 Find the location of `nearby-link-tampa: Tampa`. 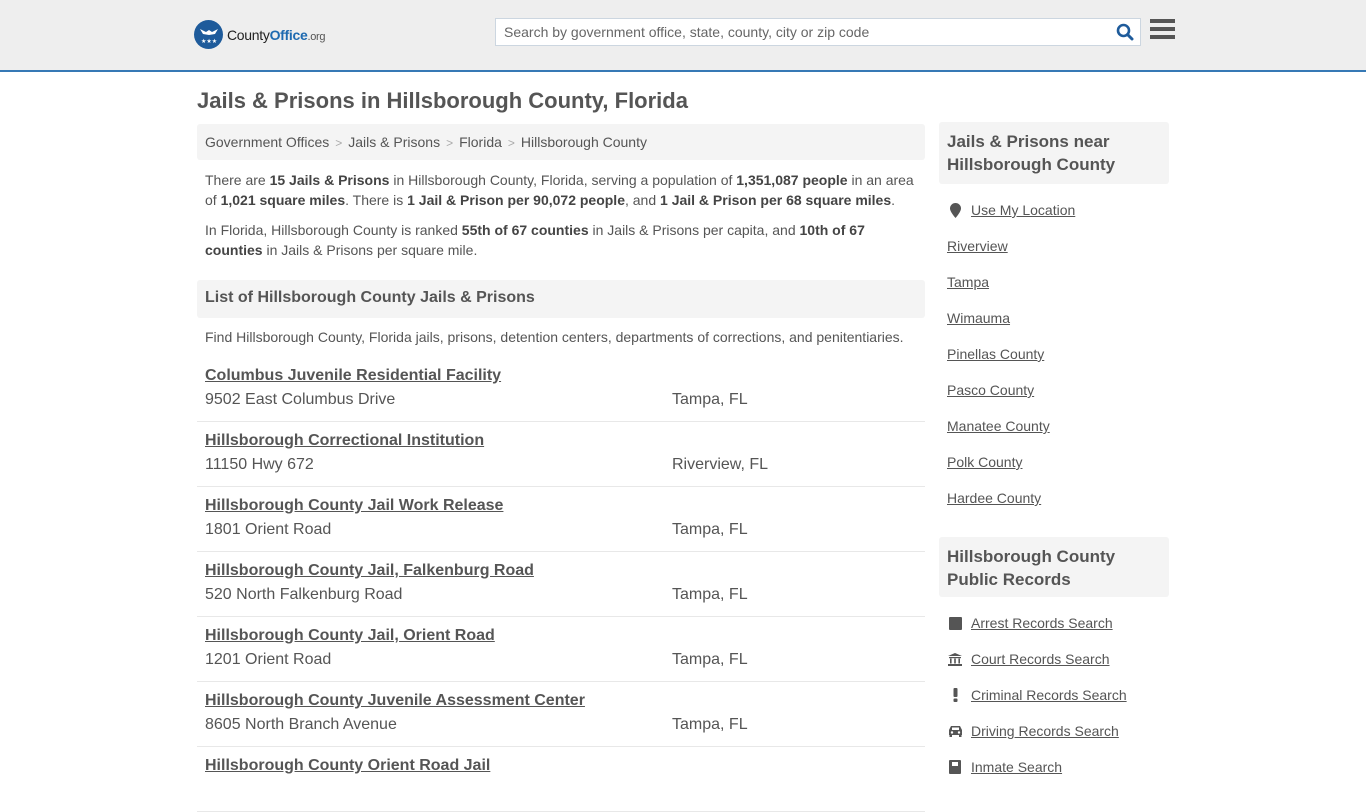

nearby-link-tampa: Tampa is located at coordinates (968, 282).